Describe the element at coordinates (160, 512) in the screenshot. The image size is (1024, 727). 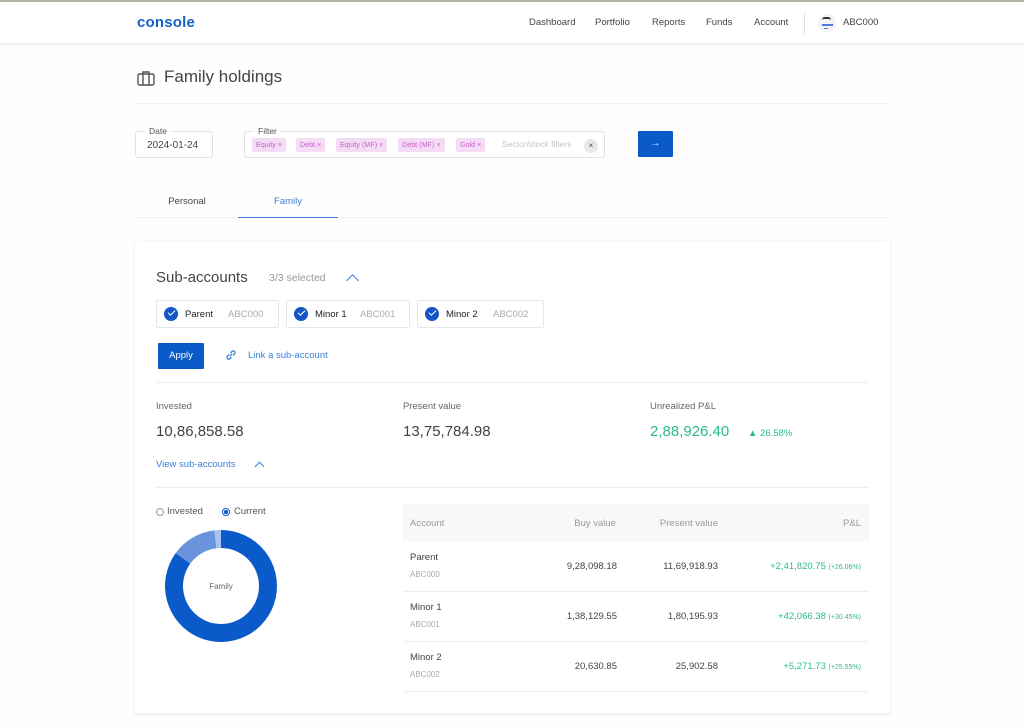
I see `radio-invested` at that location.